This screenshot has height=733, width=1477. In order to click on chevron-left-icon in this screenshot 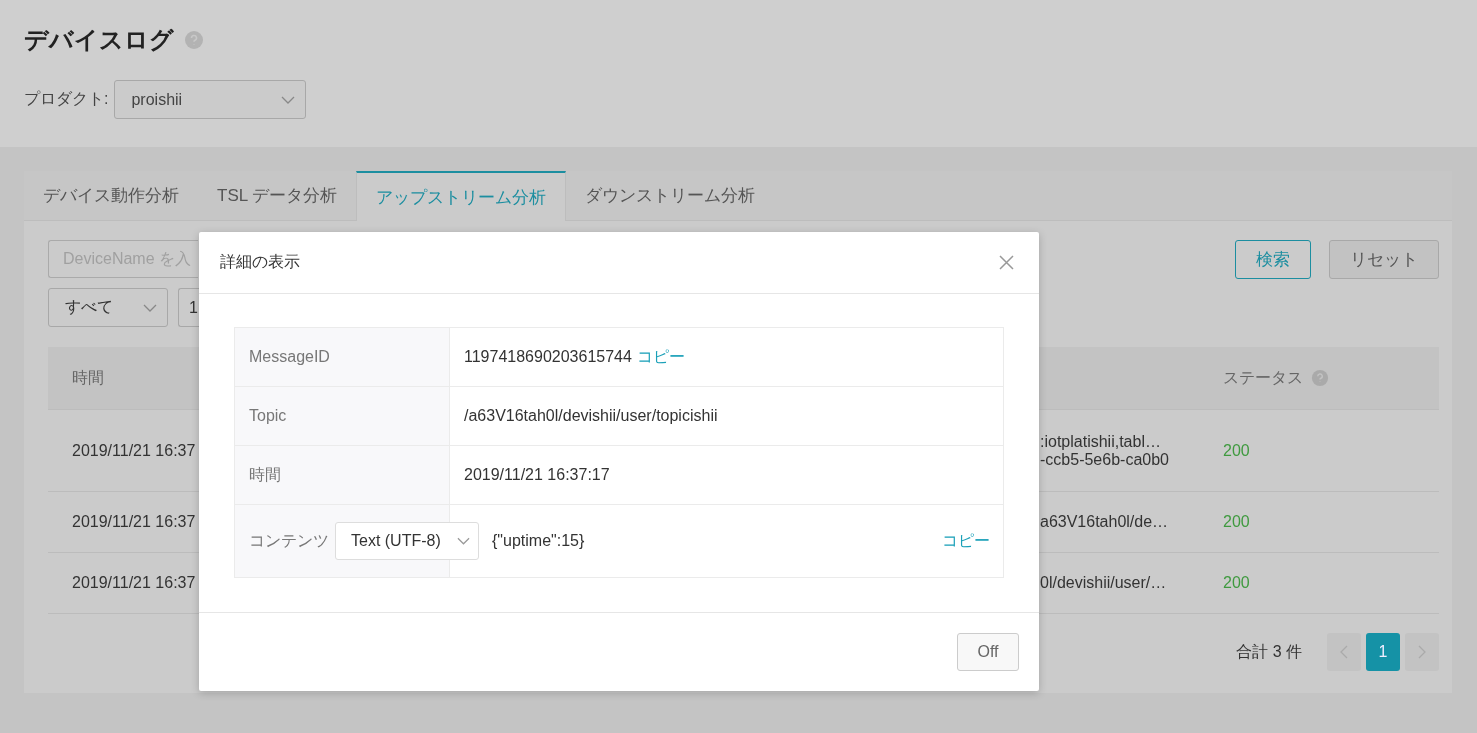, I will do `click(1344, 652)`.